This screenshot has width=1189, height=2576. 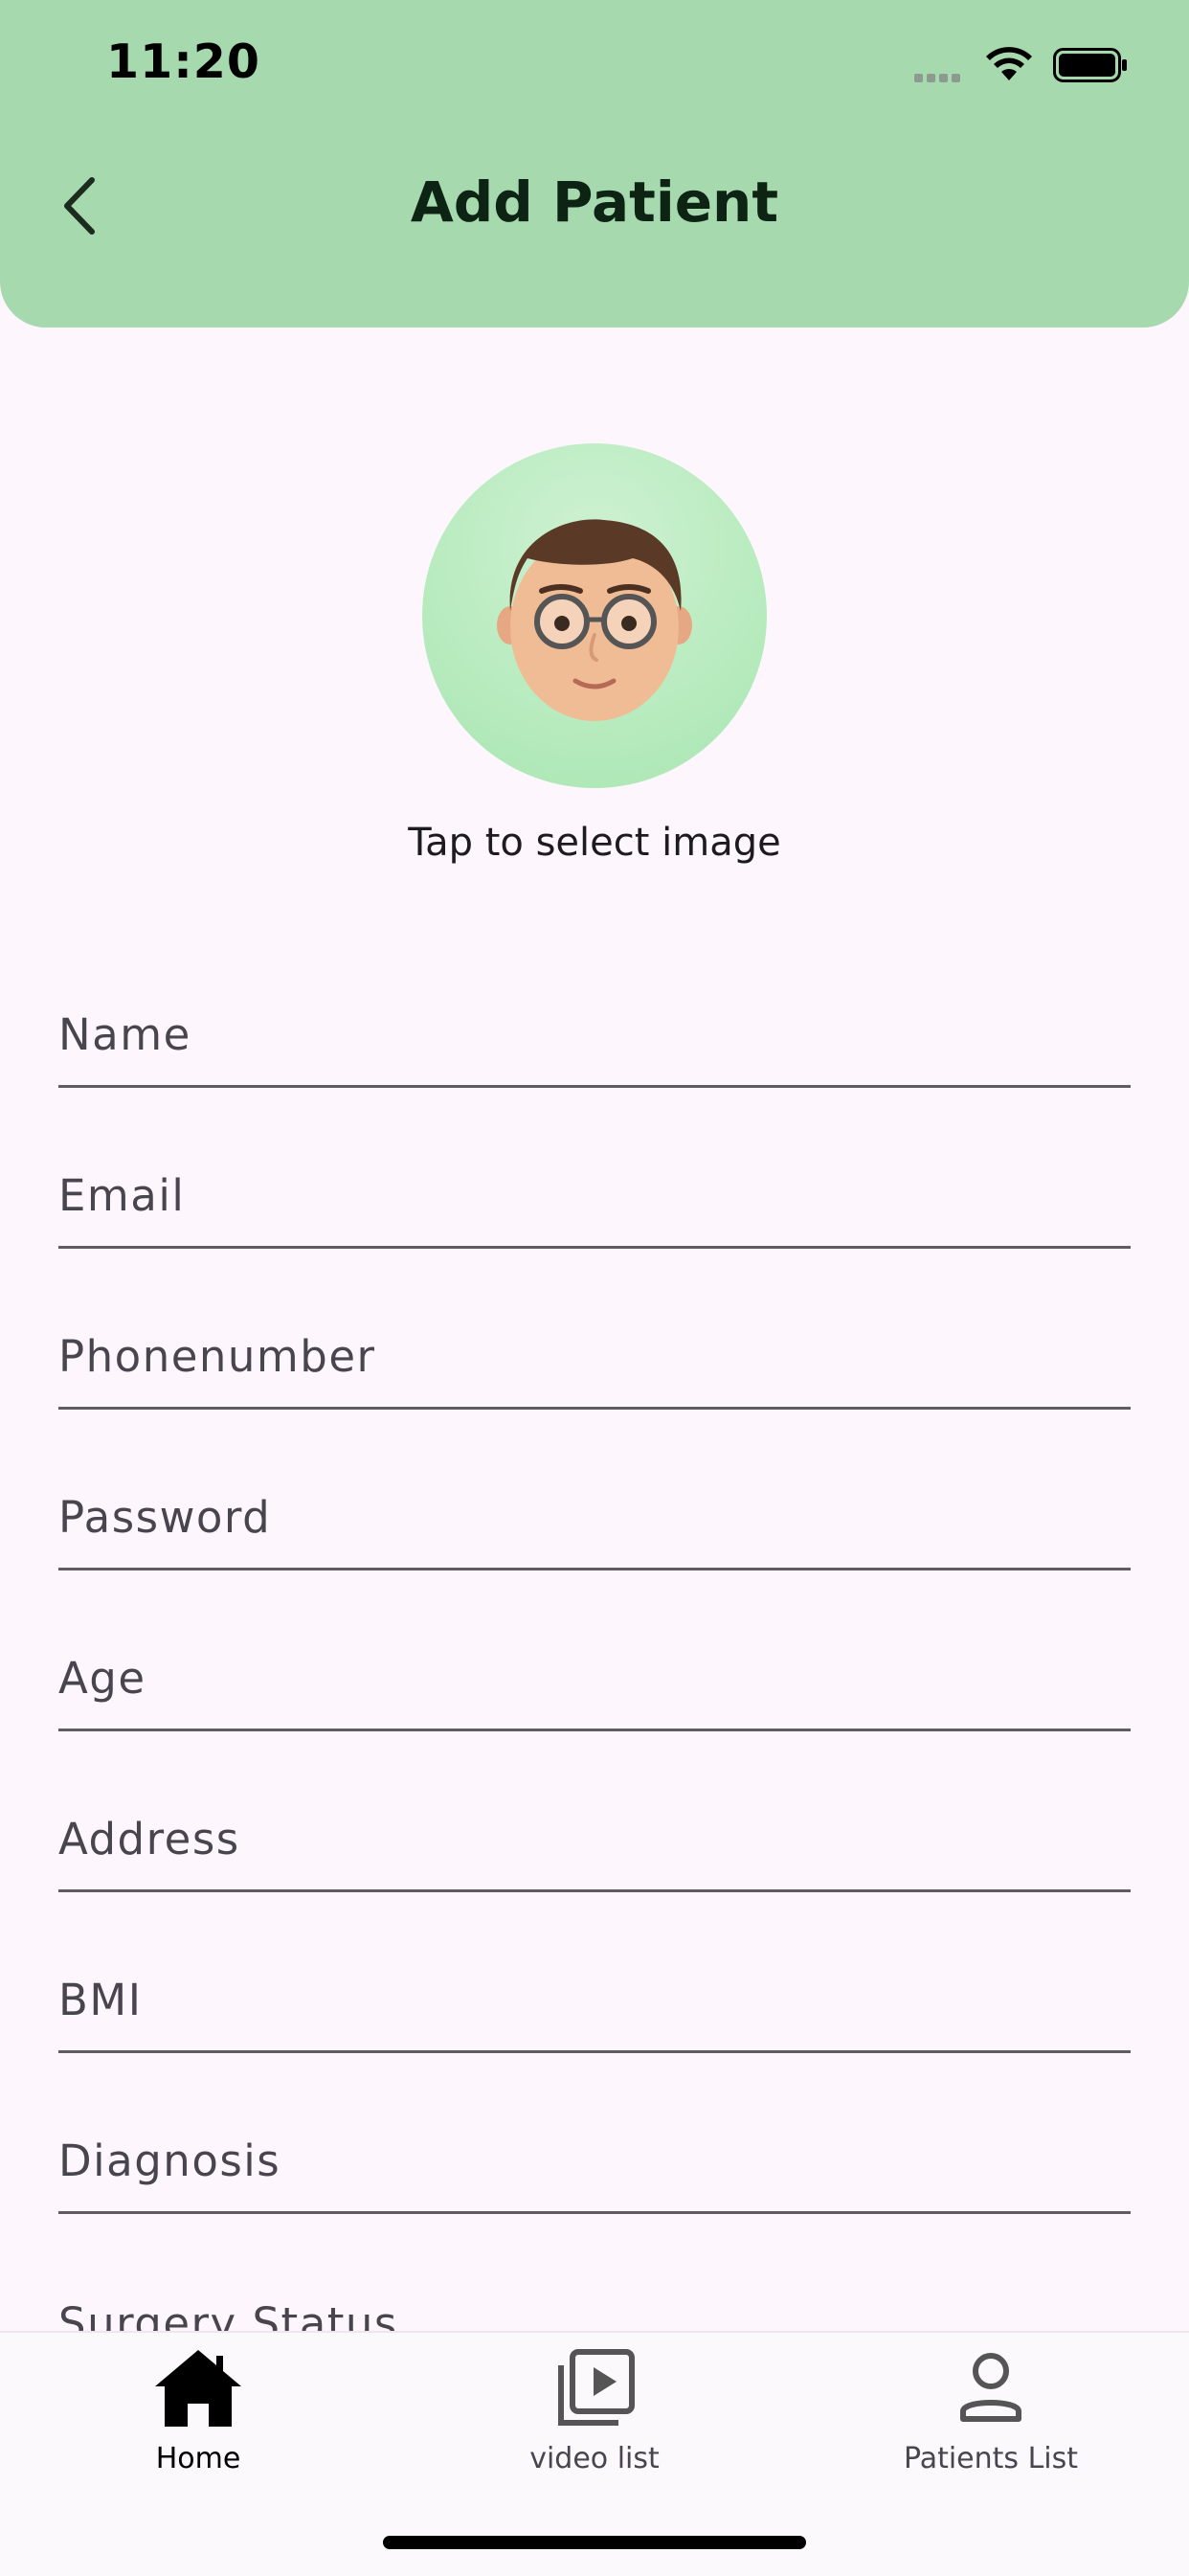 I want to click on address-input, so click(x=594, y=1810).